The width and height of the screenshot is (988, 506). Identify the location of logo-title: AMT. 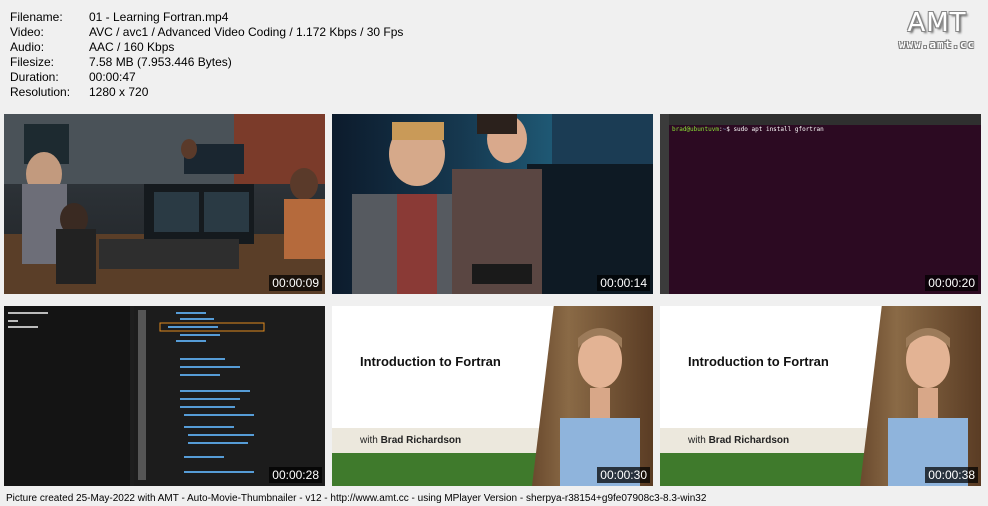
(937, 23).